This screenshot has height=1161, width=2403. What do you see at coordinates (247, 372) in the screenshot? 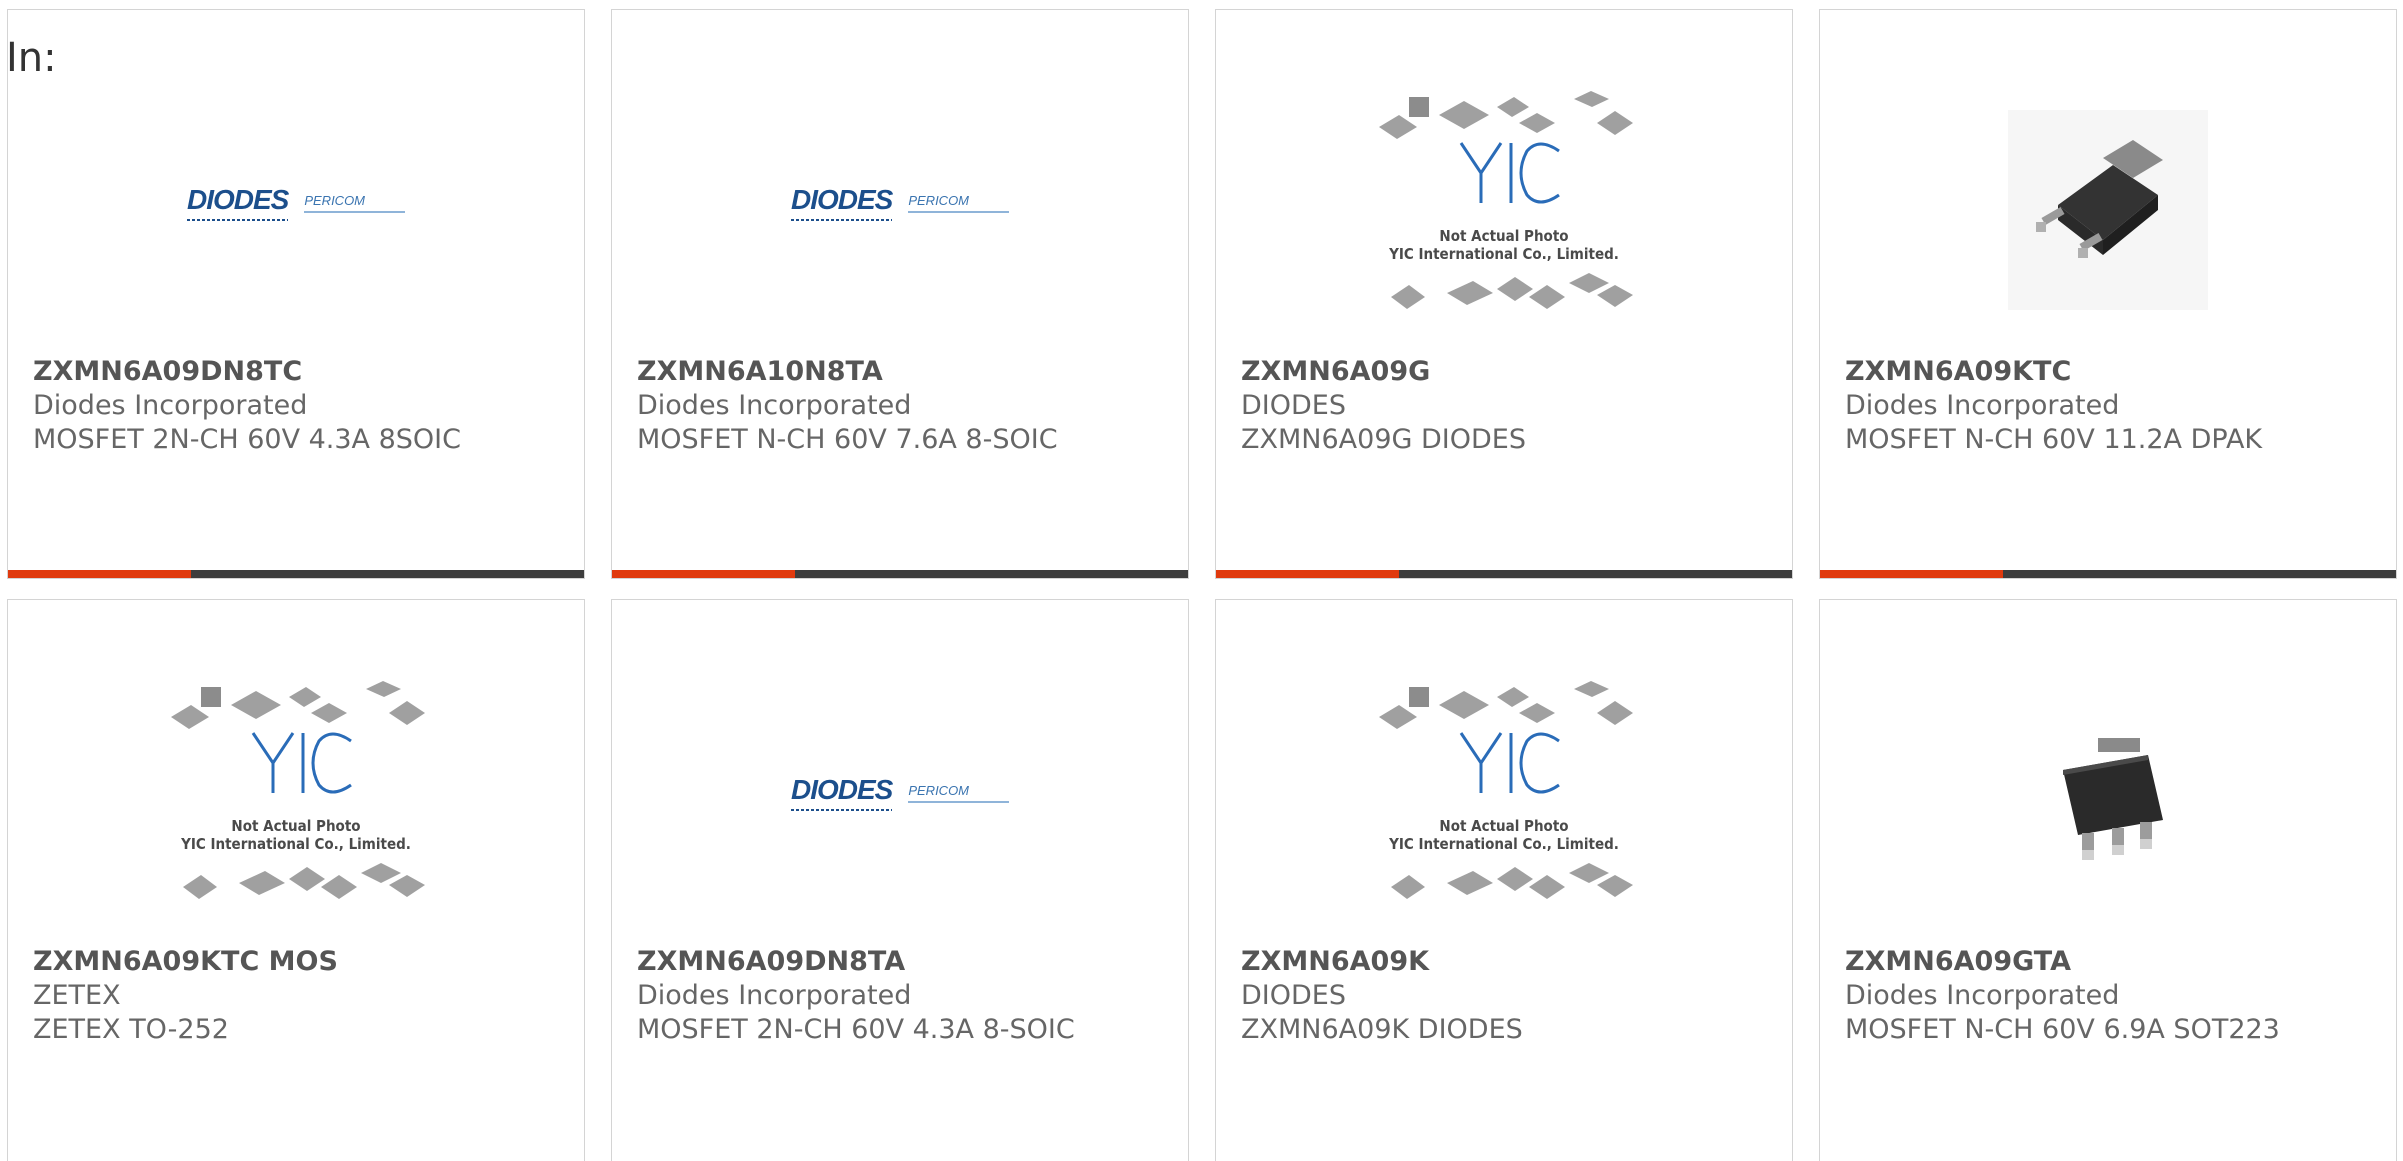
I see `part-number-link: ZXMN6A09DN8TC` at bounding box center [247, 372].